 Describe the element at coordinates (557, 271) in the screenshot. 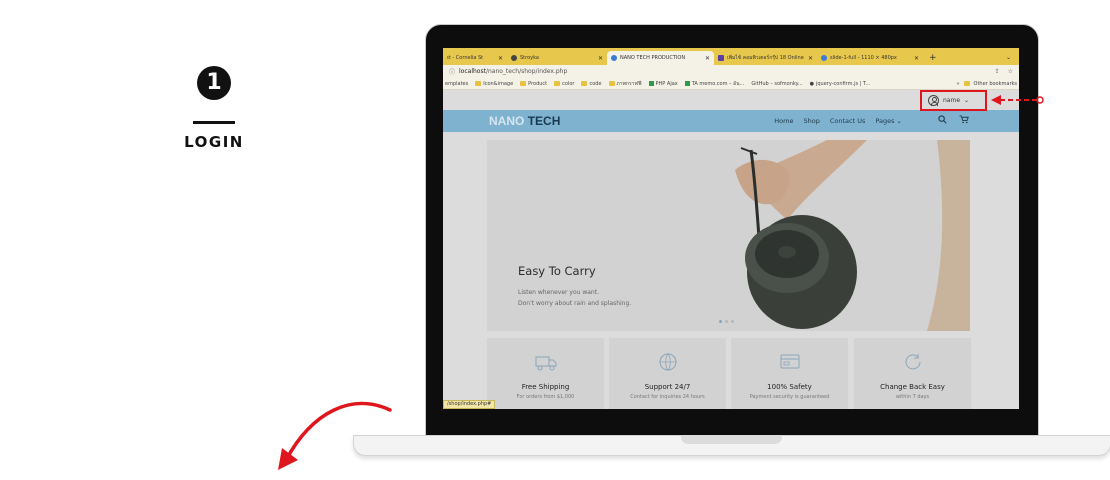

I see `hero-title: Easy To Carry` at that location.